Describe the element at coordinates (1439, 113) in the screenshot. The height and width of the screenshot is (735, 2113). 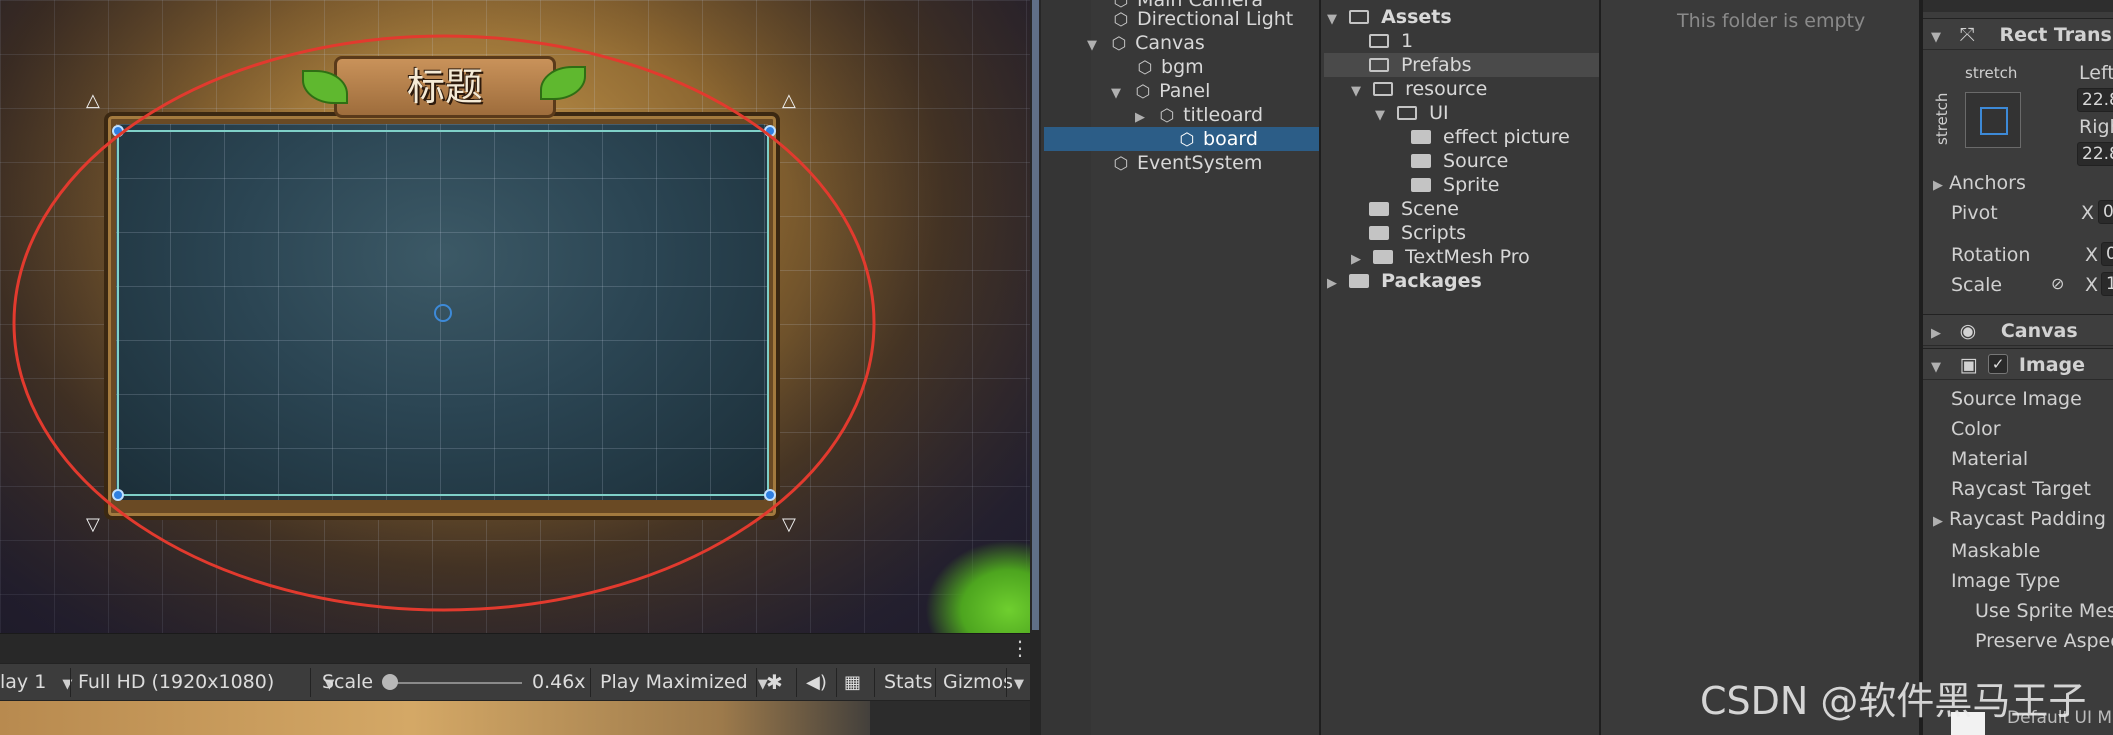
I see `project-item-label: UI` at that location.